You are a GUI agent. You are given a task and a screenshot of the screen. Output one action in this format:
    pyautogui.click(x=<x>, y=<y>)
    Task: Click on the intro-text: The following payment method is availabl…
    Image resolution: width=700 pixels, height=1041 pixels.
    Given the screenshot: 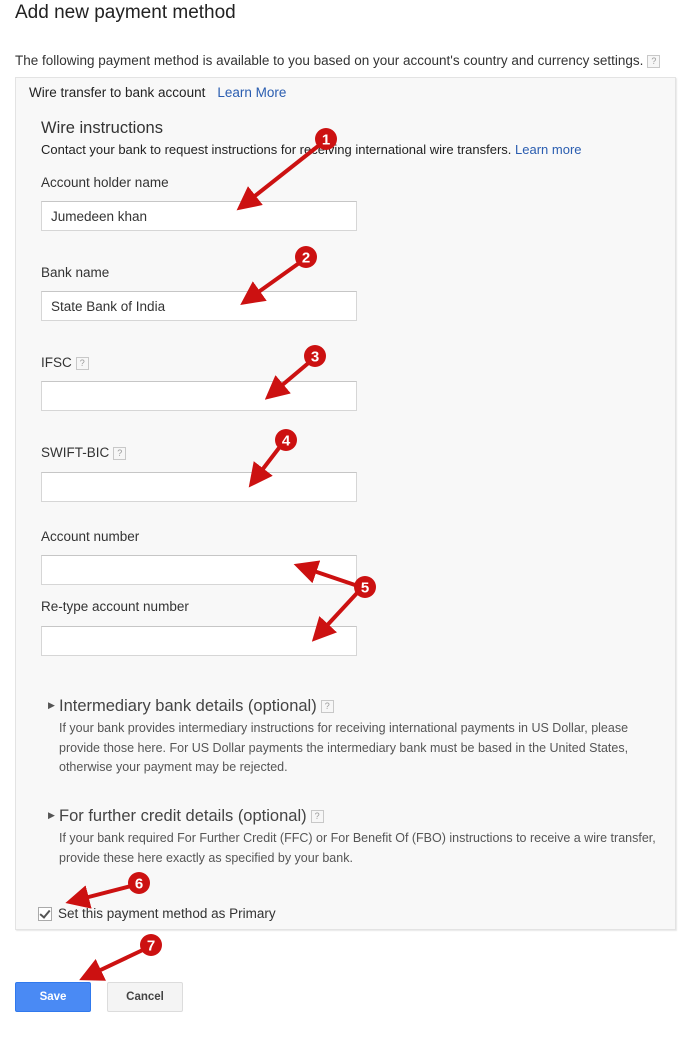 What is the action you would take?
    pyautogui.click(x=338, y=60)
    